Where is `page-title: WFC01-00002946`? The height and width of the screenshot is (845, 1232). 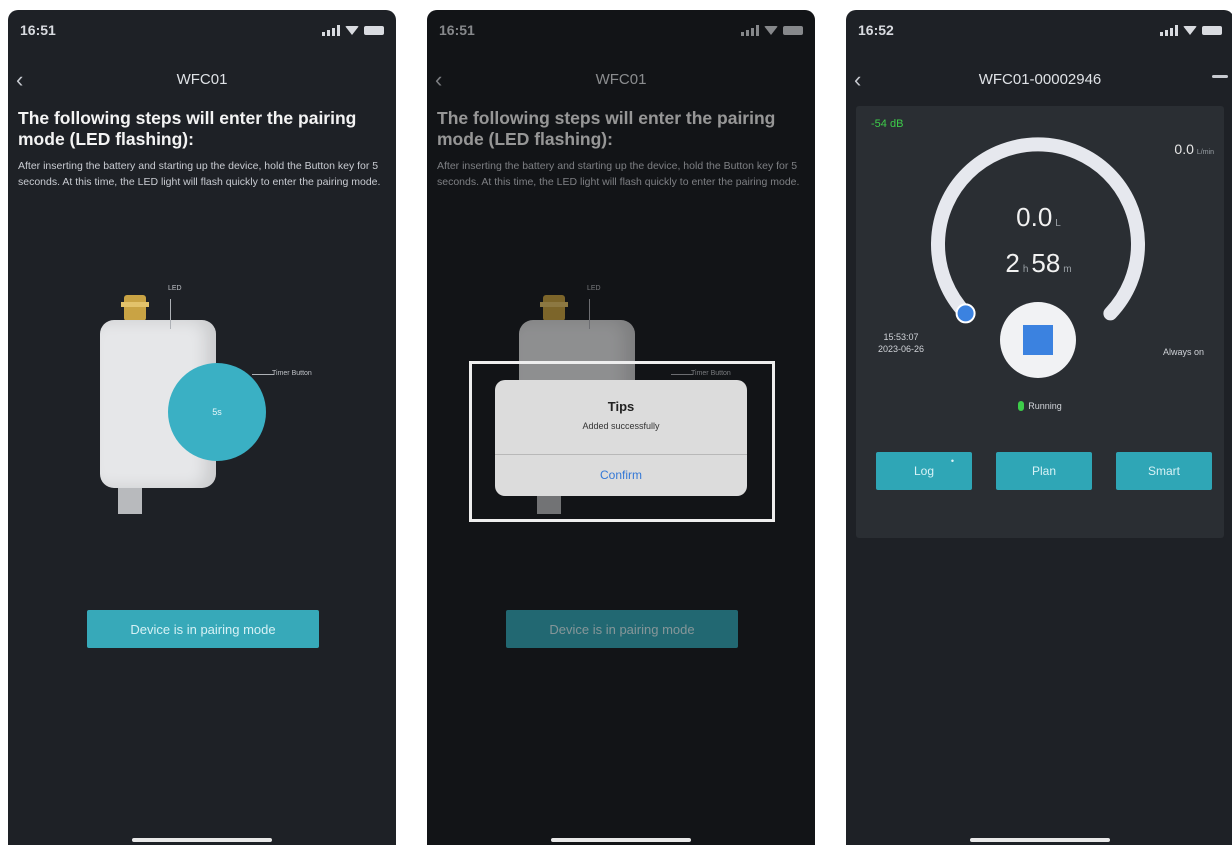 page-title: WFC01-00002946 is located at coordinates (1040, 79).